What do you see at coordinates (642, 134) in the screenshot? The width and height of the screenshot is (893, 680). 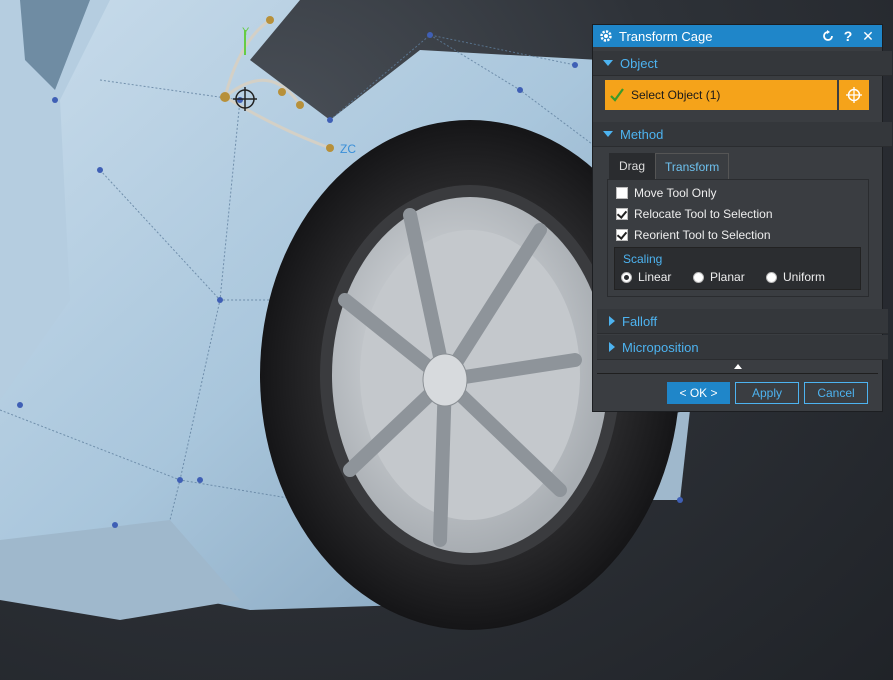 I see `section-method-label: Method` at bounding box center [642, 134].